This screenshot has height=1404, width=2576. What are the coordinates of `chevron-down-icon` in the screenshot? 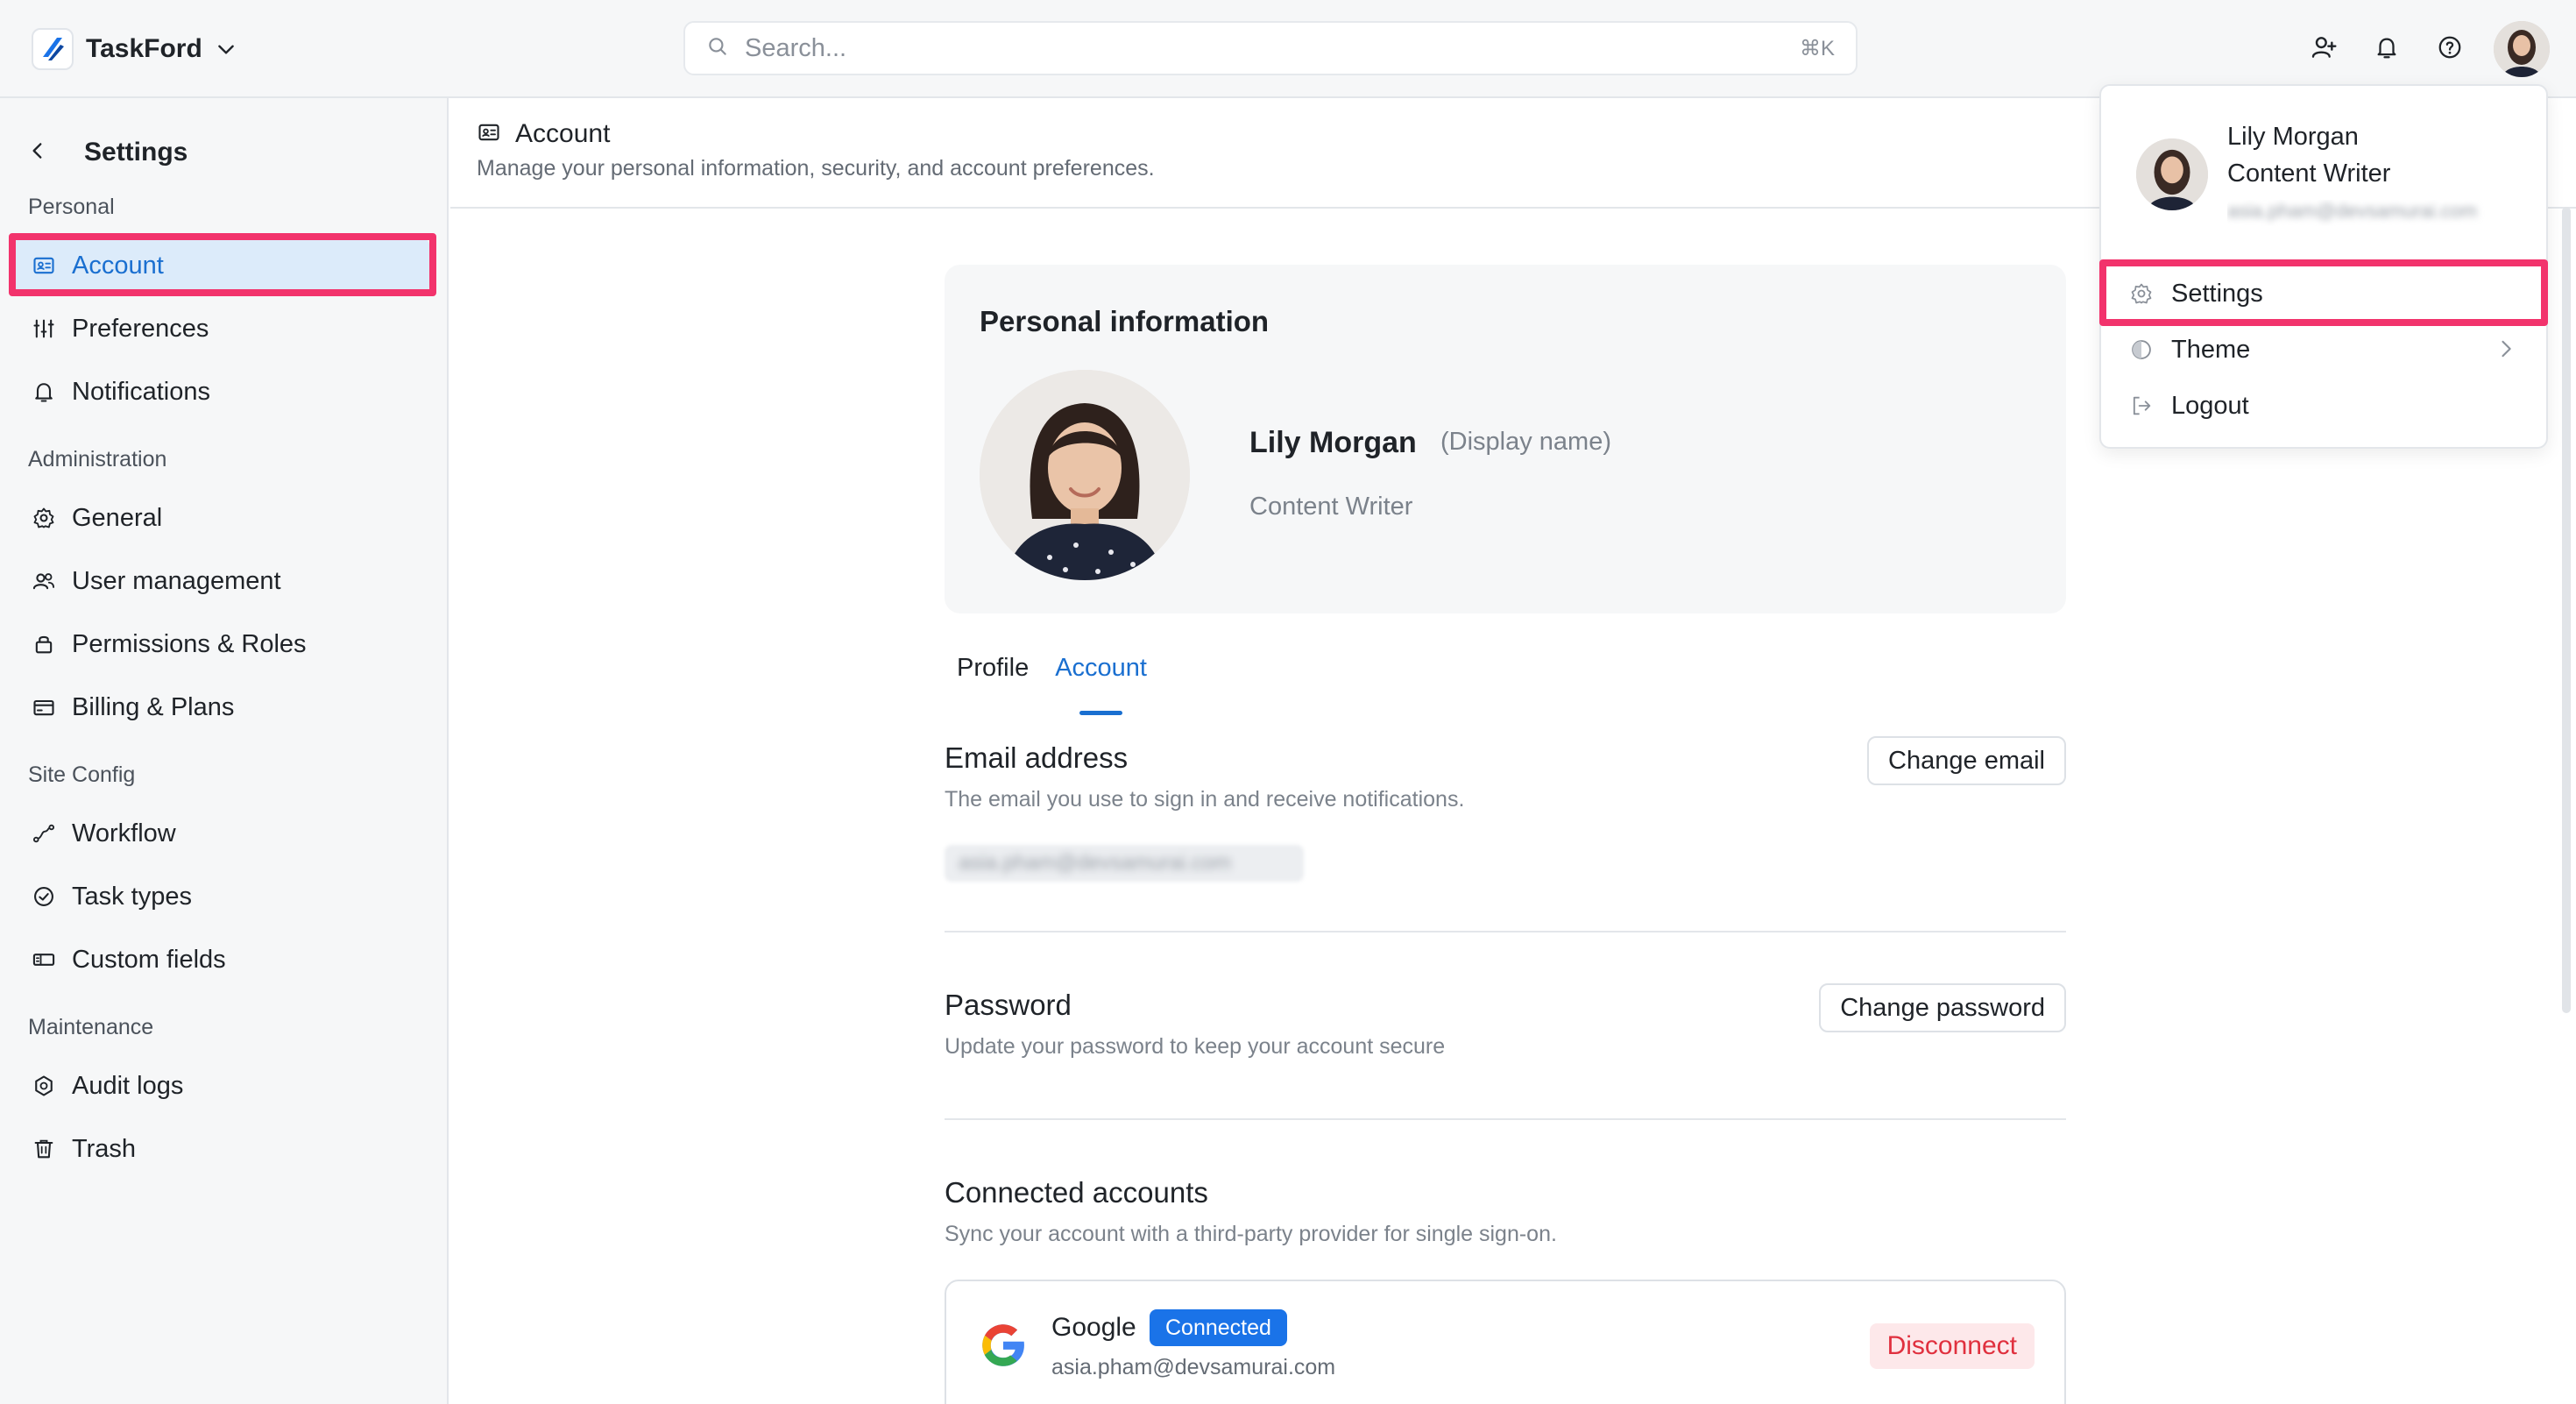 It's located at (226, 49).